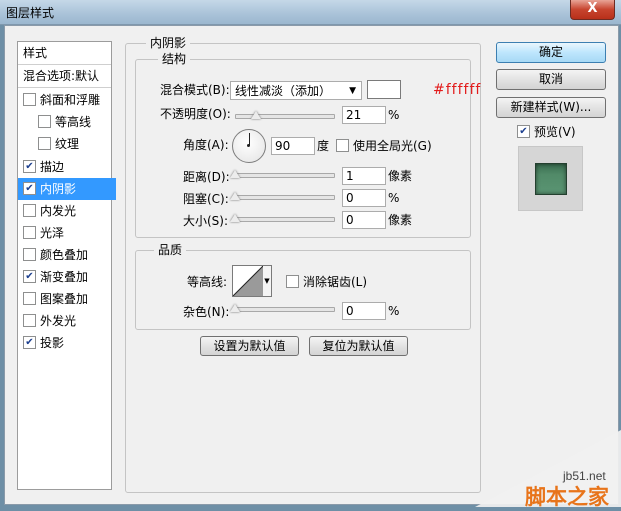  What do you see at coordinates (551, 79) in the screenshot?
I see `cancel-button: 取消` at bounding box center [551, 79].